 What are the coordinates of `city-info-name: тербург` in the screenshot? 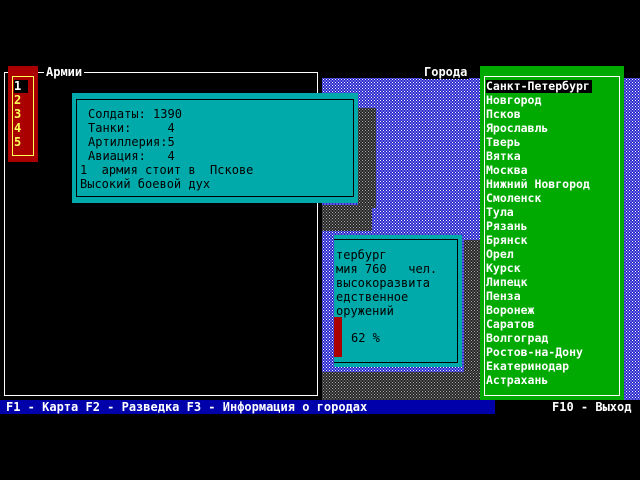 It's located at (361, 255).